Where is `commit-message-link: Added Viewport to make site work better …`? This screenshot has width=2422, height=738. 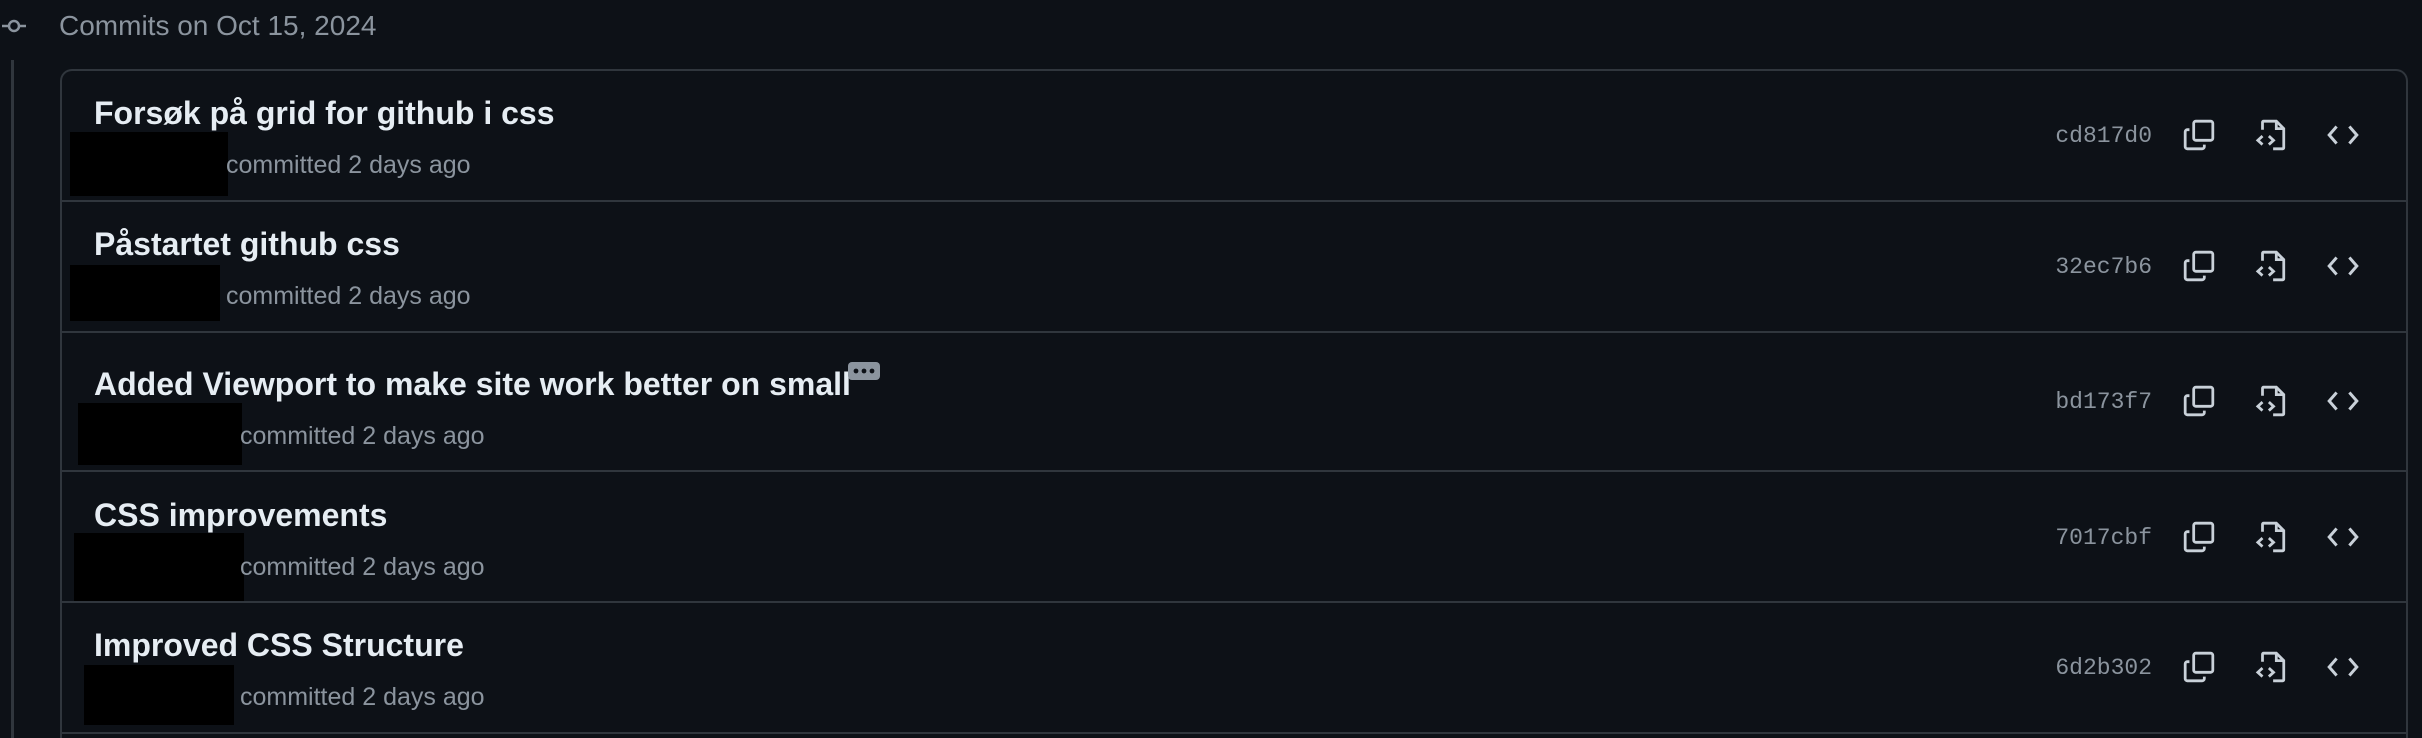 commit-message-link: Added Viewport to make site work better … is located at coordinates (472, 384).